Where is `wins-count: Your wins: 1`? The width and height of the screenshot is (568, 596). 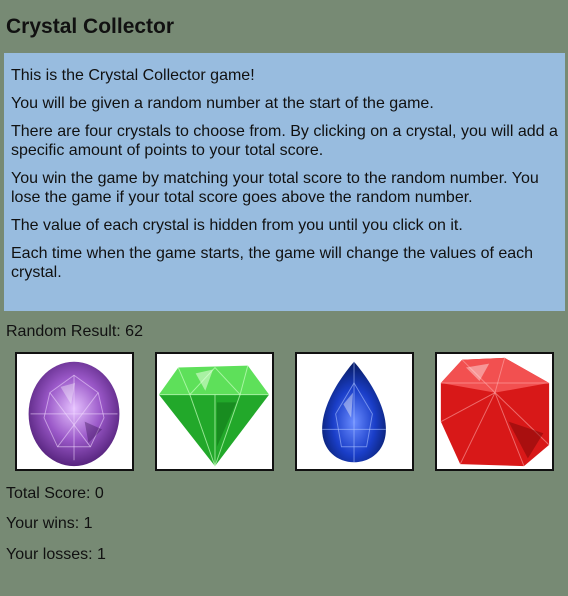
wins-count: Your wins: 1 is located at coordinates (49, 523).